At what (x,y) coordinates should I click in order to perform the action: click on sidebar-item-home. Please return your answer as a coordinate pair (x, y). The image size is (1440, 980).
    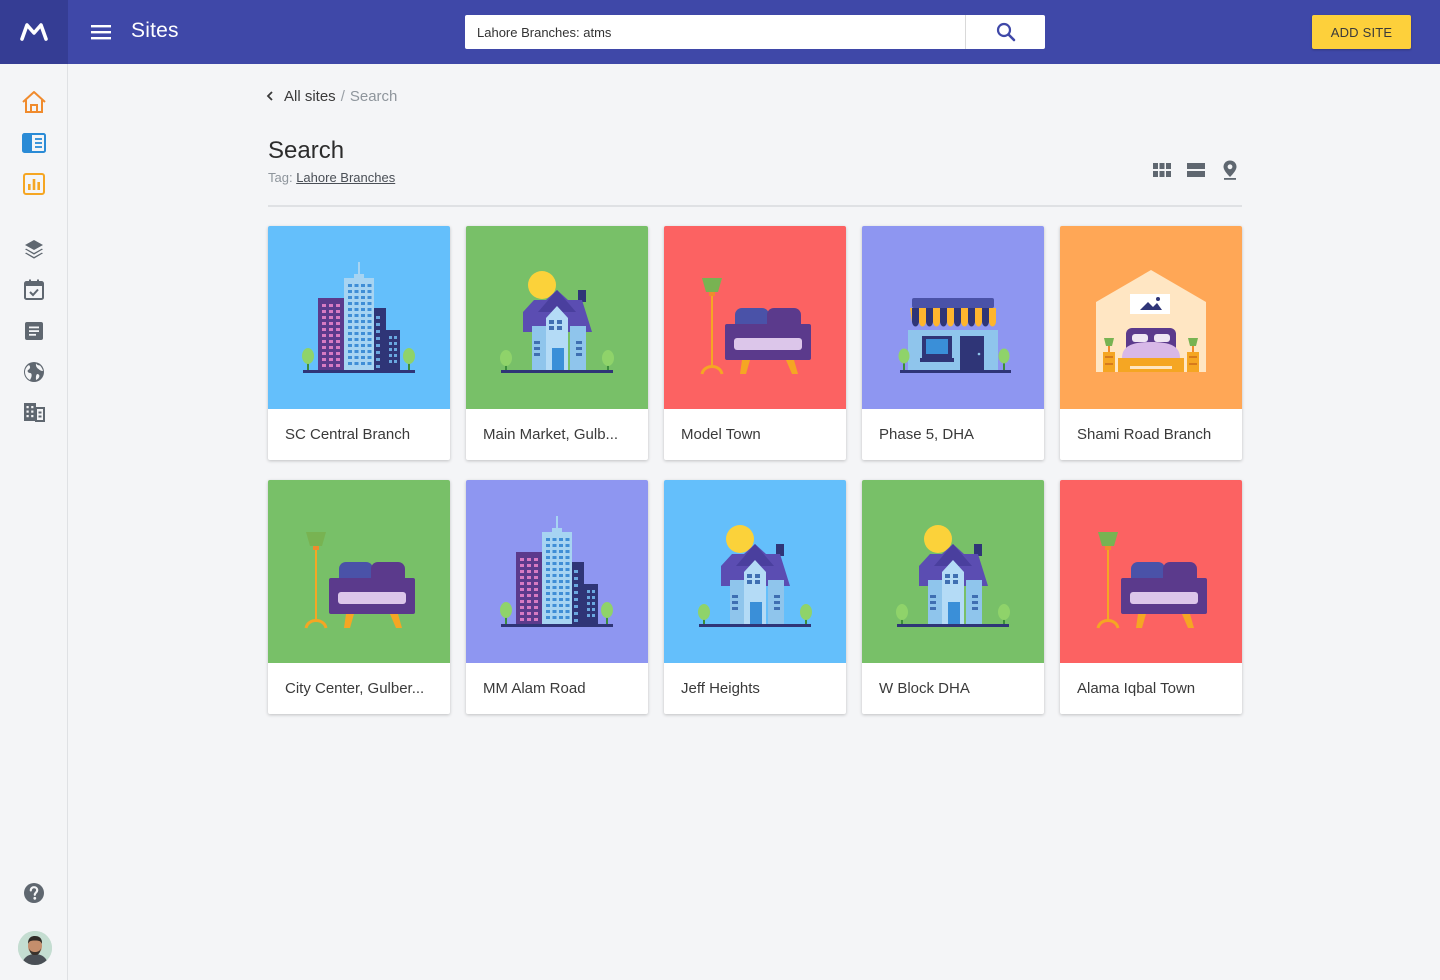
    Looking at the image, I should click on (34, 102).